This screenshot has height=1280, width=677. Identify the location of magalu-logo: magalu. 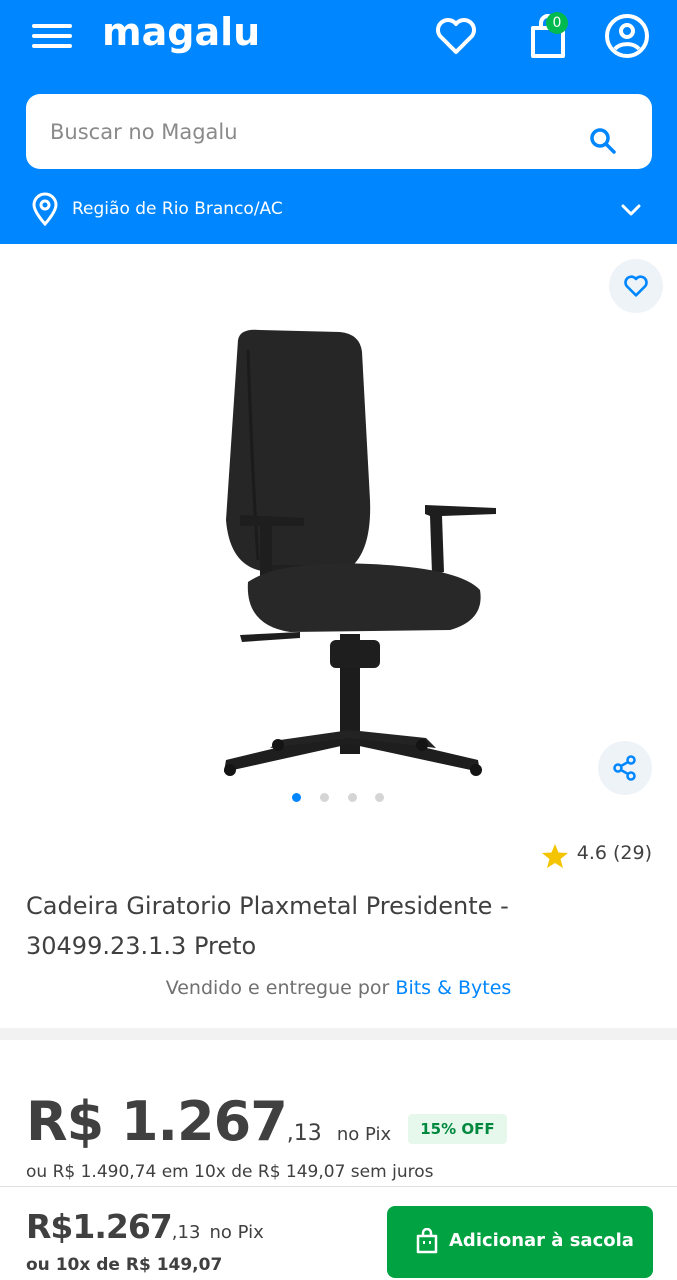
(181, 32).